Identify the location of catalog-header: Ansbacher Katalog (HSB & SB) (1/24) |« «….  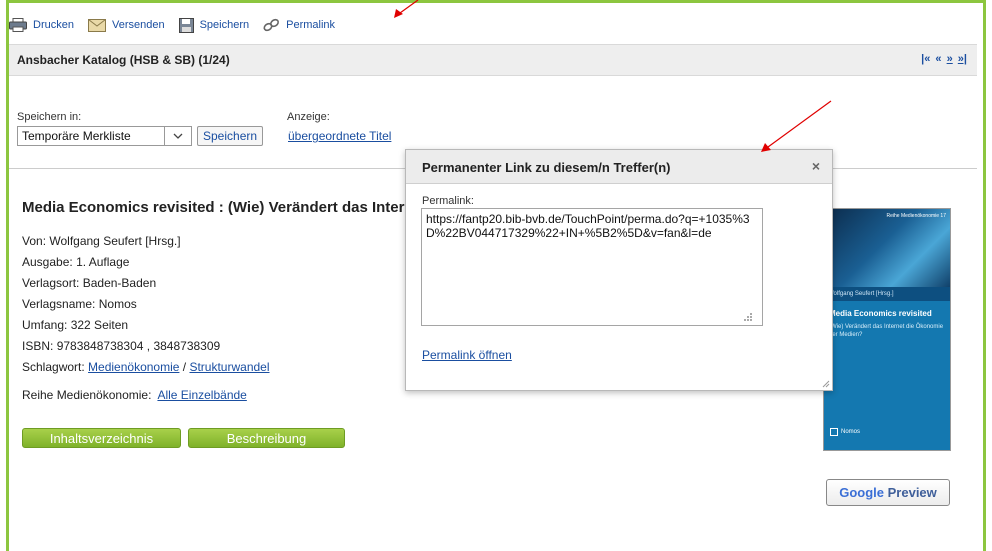
(493, 60).